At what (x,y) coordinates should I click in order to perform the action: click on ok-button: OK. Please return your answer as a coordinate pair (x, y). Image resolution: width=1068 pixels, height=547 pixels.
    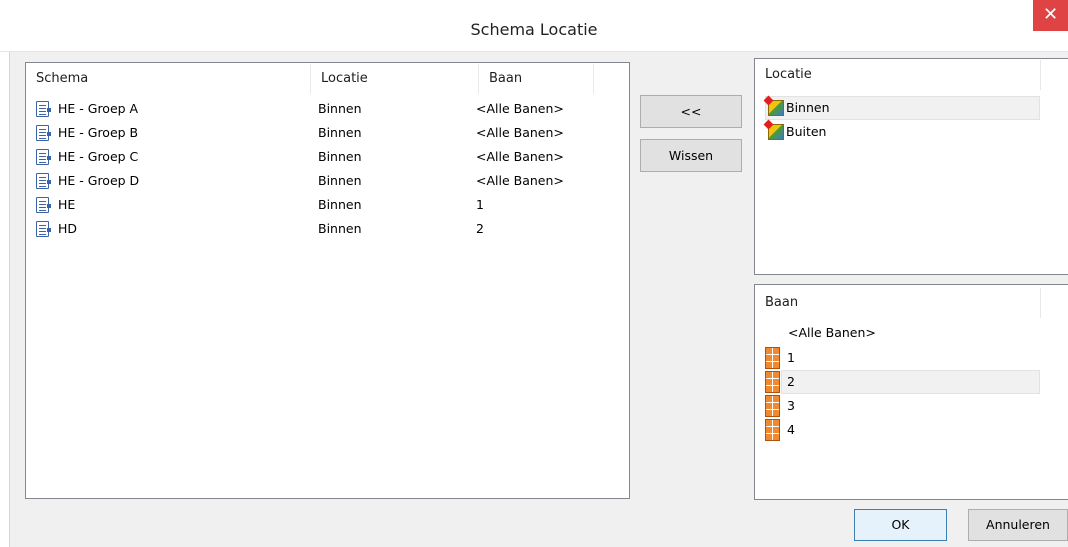
    Looking at the image, I should click on (900, 525).